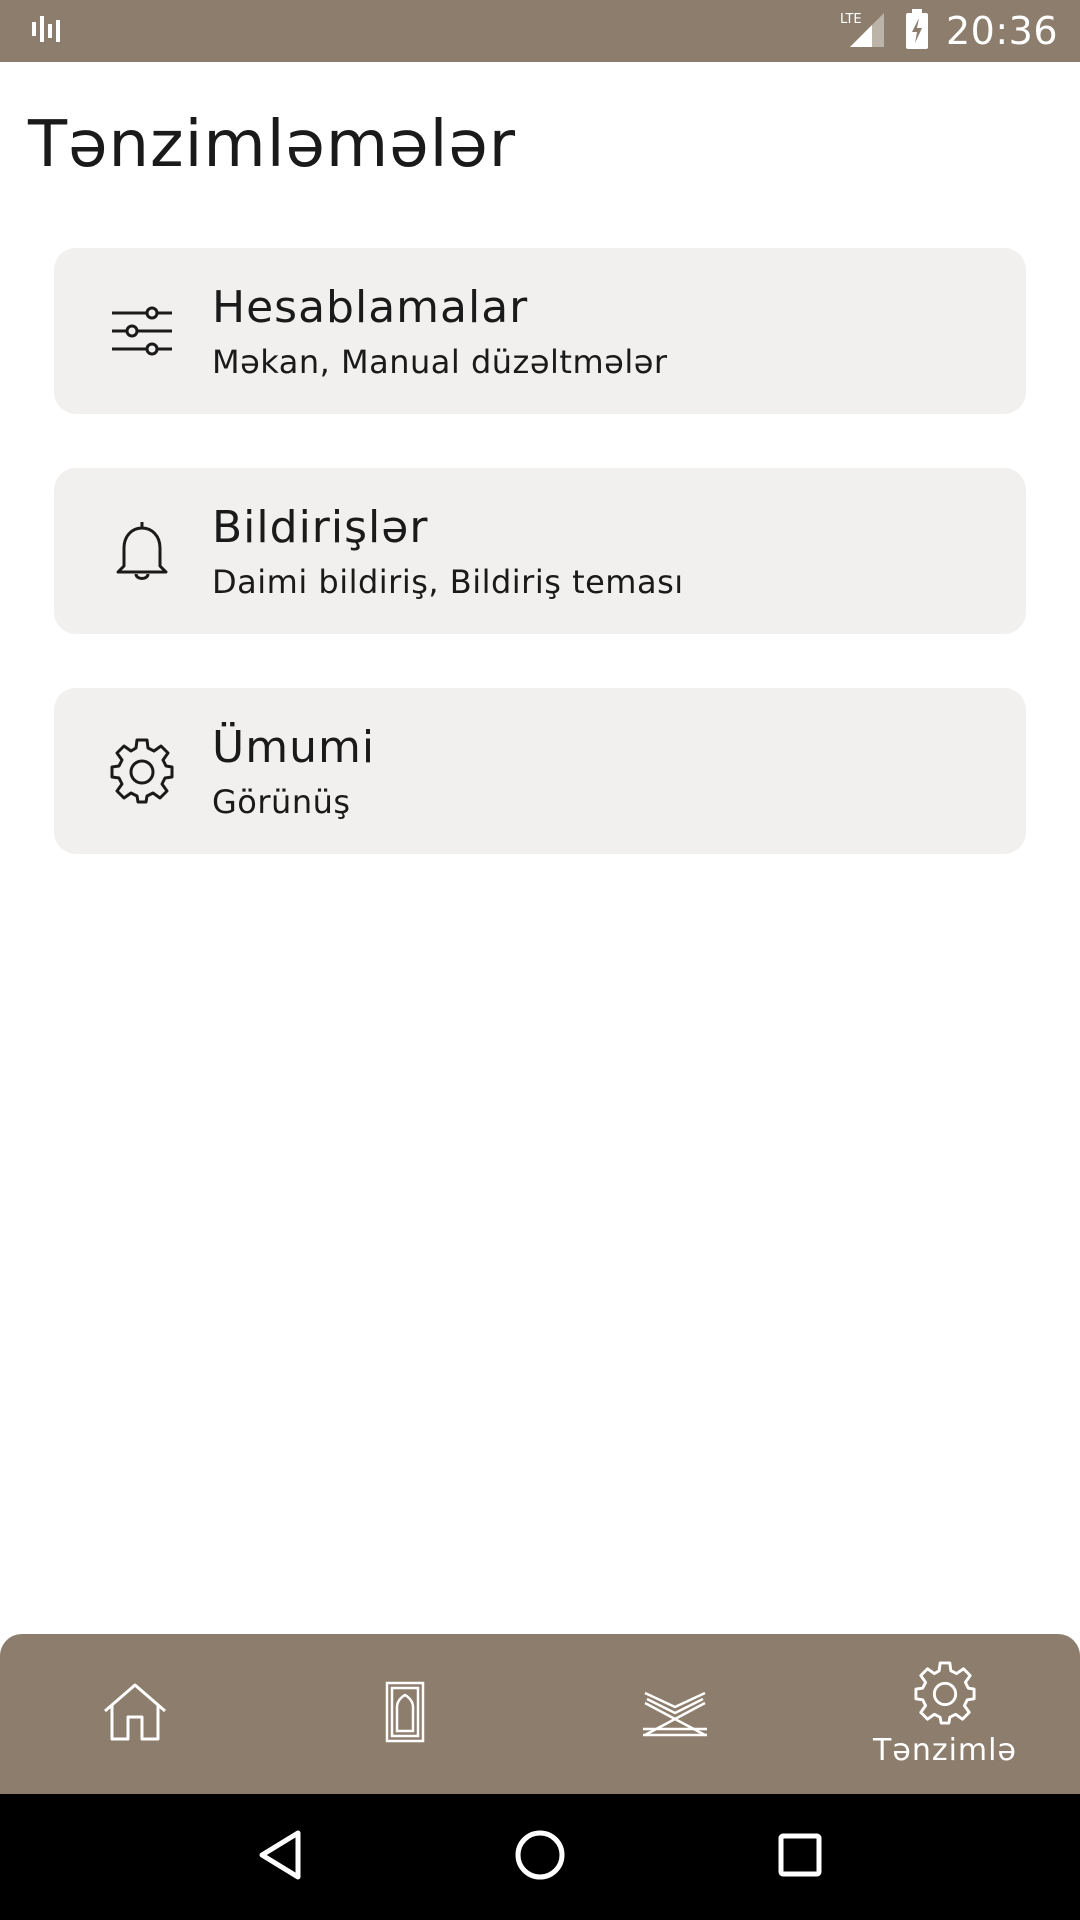  What do you see at coordinates (945, 1750) in the screenshot?
I see `nav-settings-label: Tənzimlə` at bounding box center [945, 1750].